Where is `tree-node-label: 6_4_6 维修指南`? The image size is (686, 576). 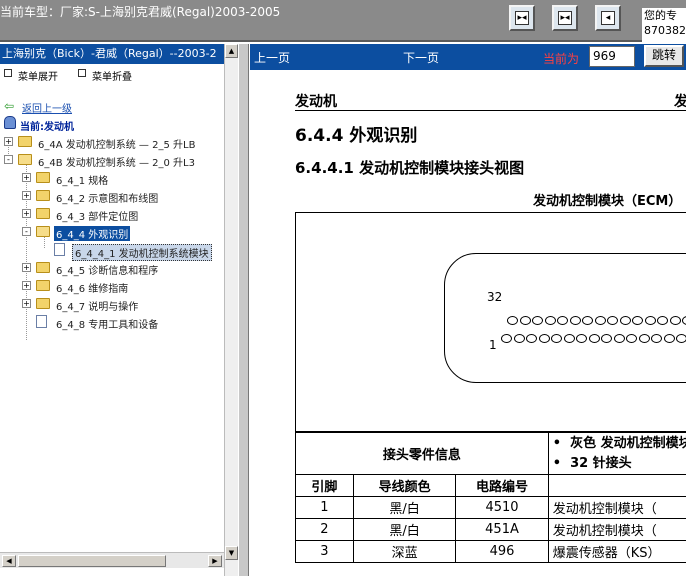 tree-node-label: 6_4_6 维修指南 is located at coordinates (92, 289).